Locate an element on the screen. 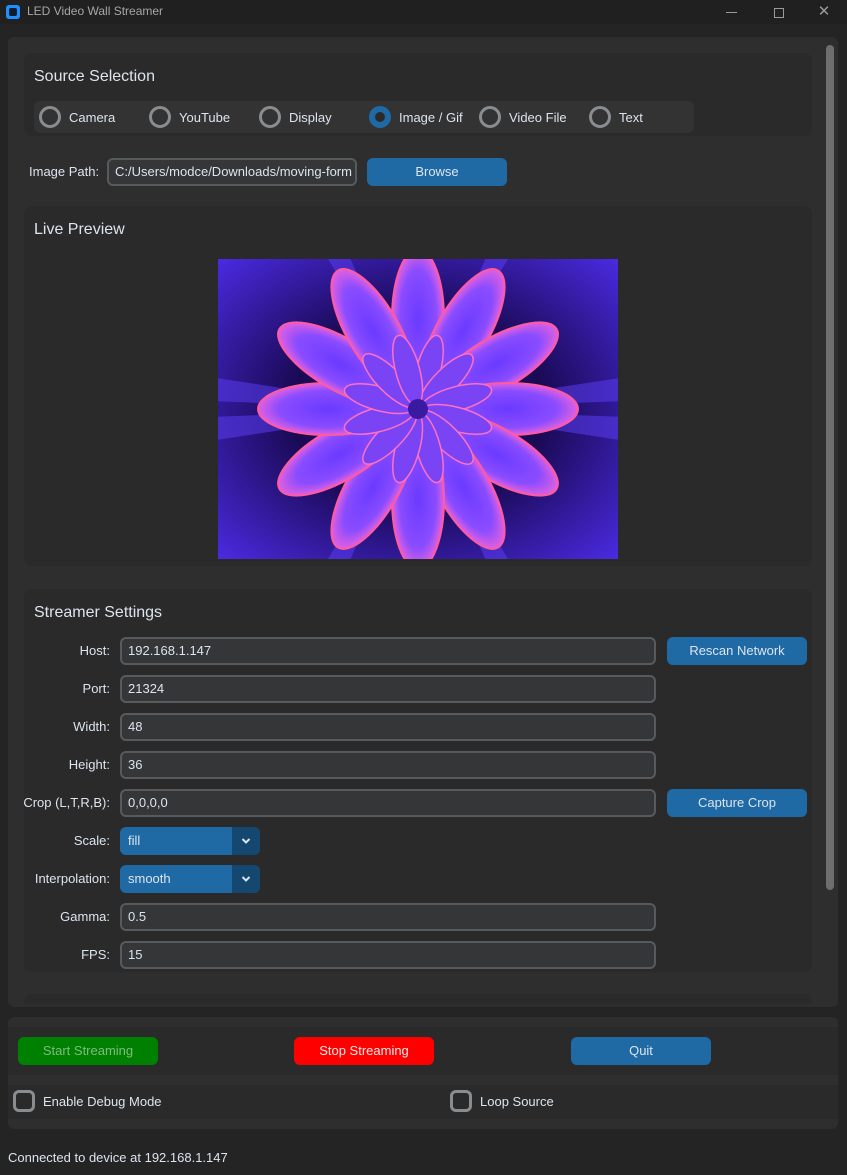 Image resolution: width=847 pixels, height=1175 pixels. debug-mode-label: Enable Debug Mode is located at coordinates (102, 1101).